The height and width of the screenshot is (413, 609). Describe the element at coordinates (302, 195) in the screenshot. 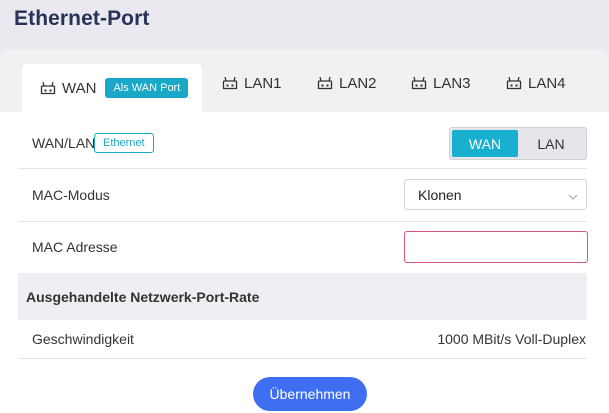

I see `mac-mode-row: MAC-Modus Klonen` at that location.